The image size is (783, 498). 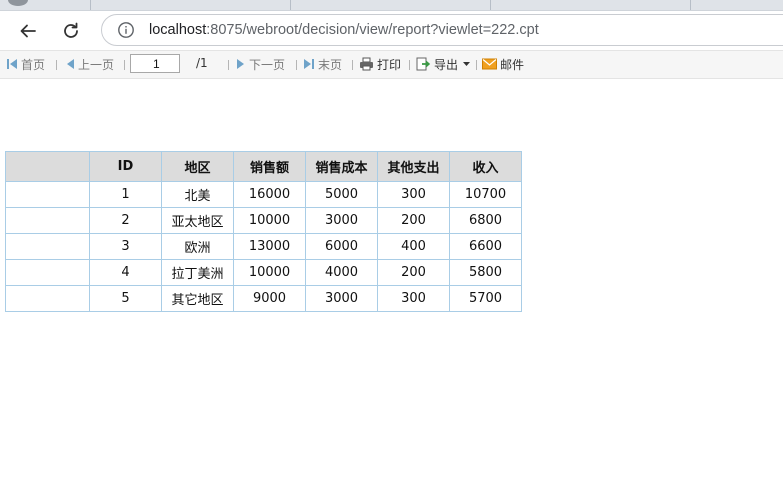 What do you see at coordinates (47, 166) in the screenshot?
I see `column-header` at bounding box center [47, 166].